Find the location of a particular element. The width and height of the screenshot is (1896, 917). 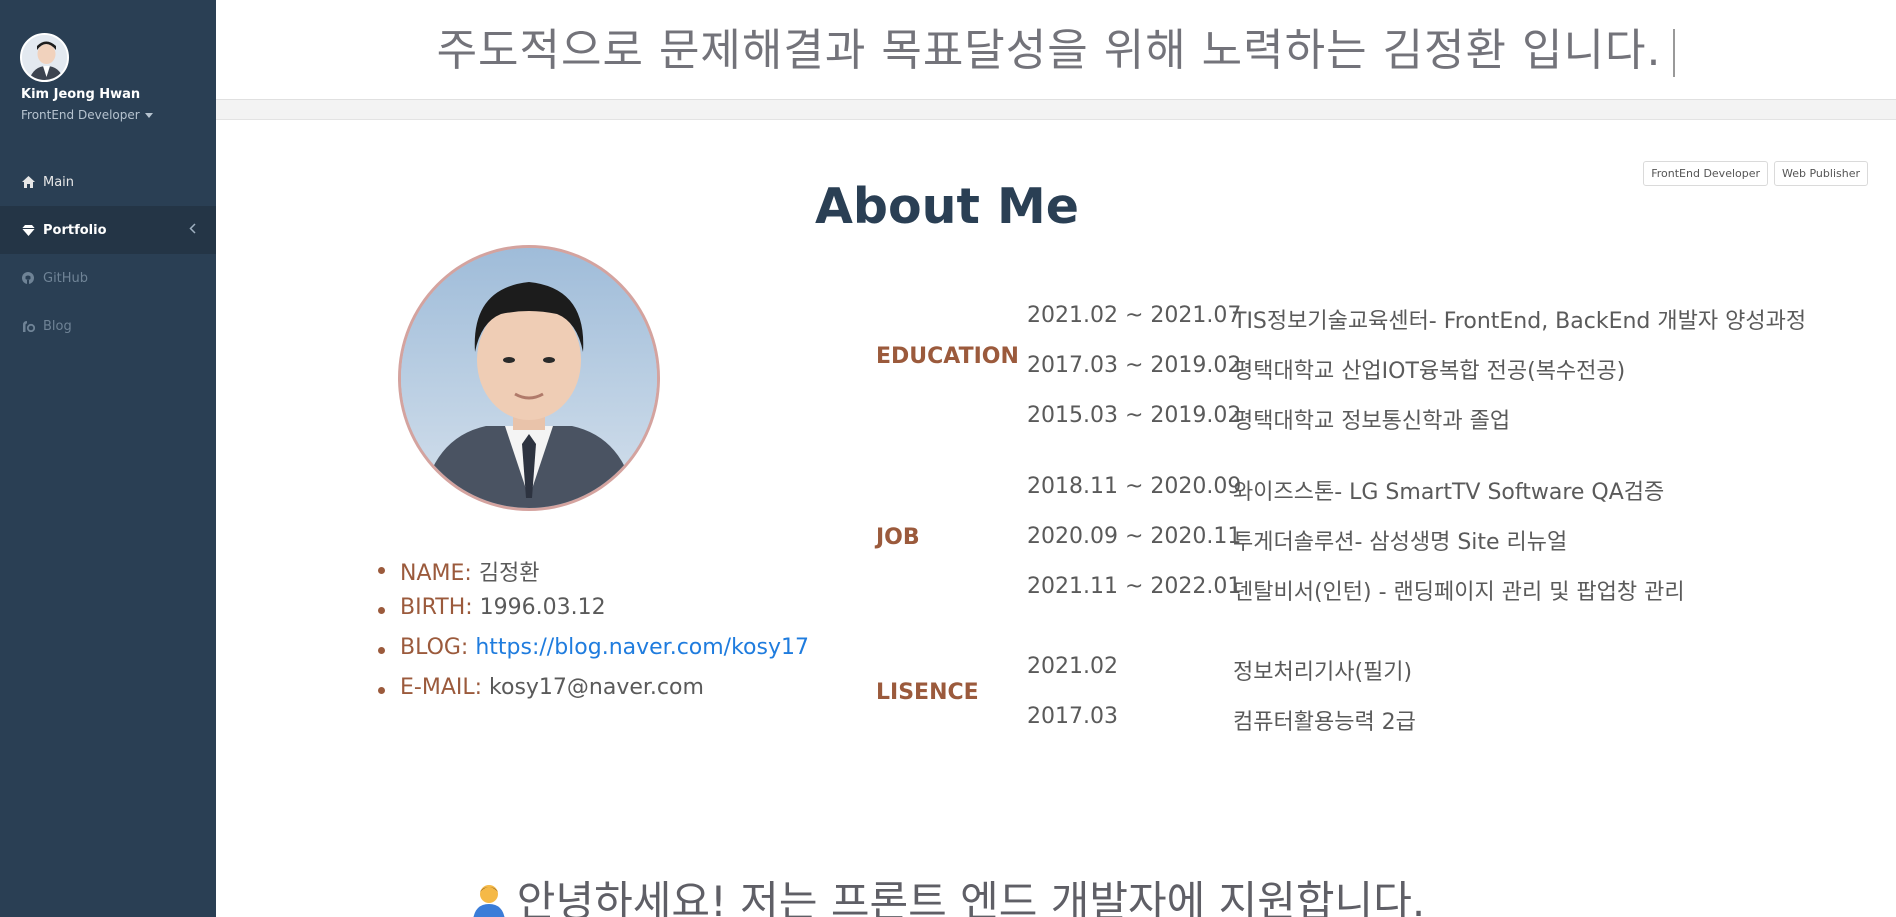

license-date: 2021.02 is located at coordinates (1072, 666).